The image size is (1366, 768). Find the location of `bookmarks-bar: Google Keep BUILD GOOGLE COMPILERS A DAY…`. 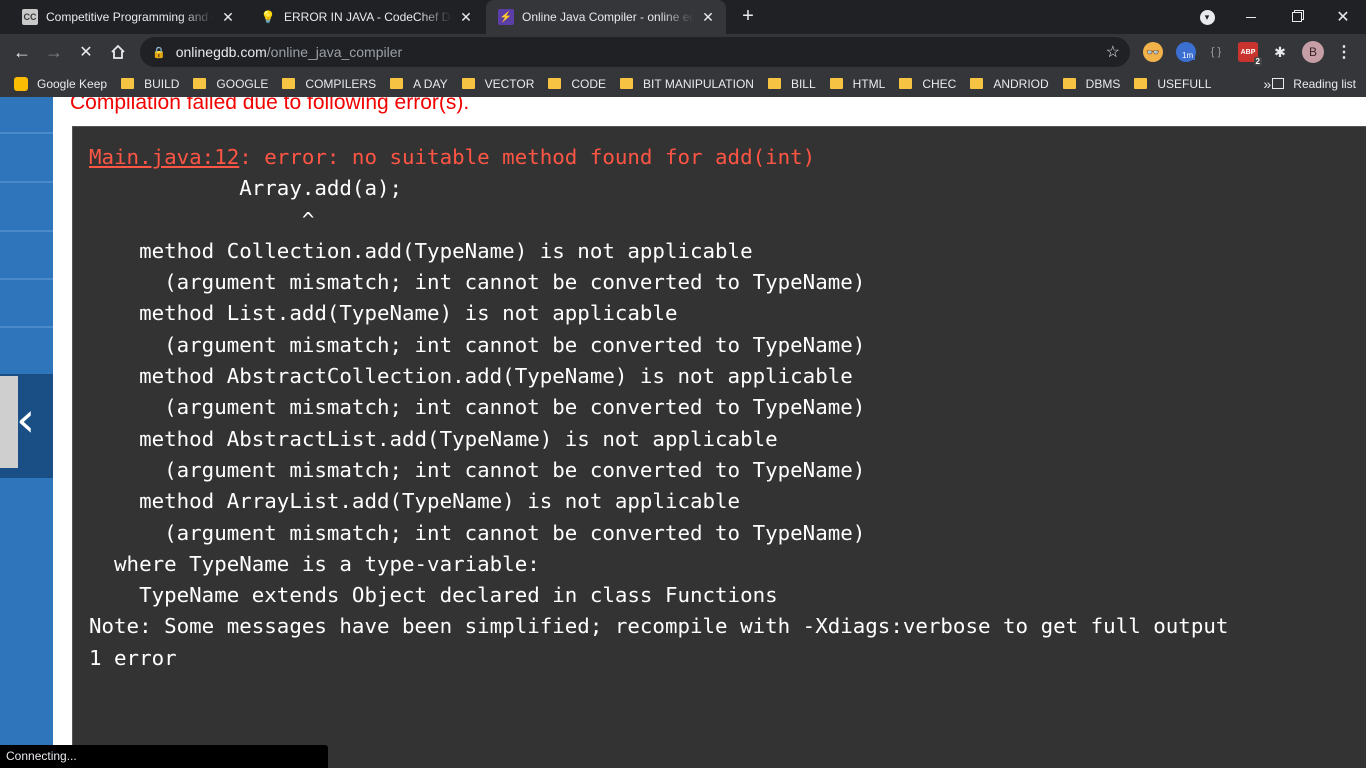

bookmarks-bar: Google Keep BUILD GOOGLE COMPILERS A DAY… is located at coordinates (683, 83).